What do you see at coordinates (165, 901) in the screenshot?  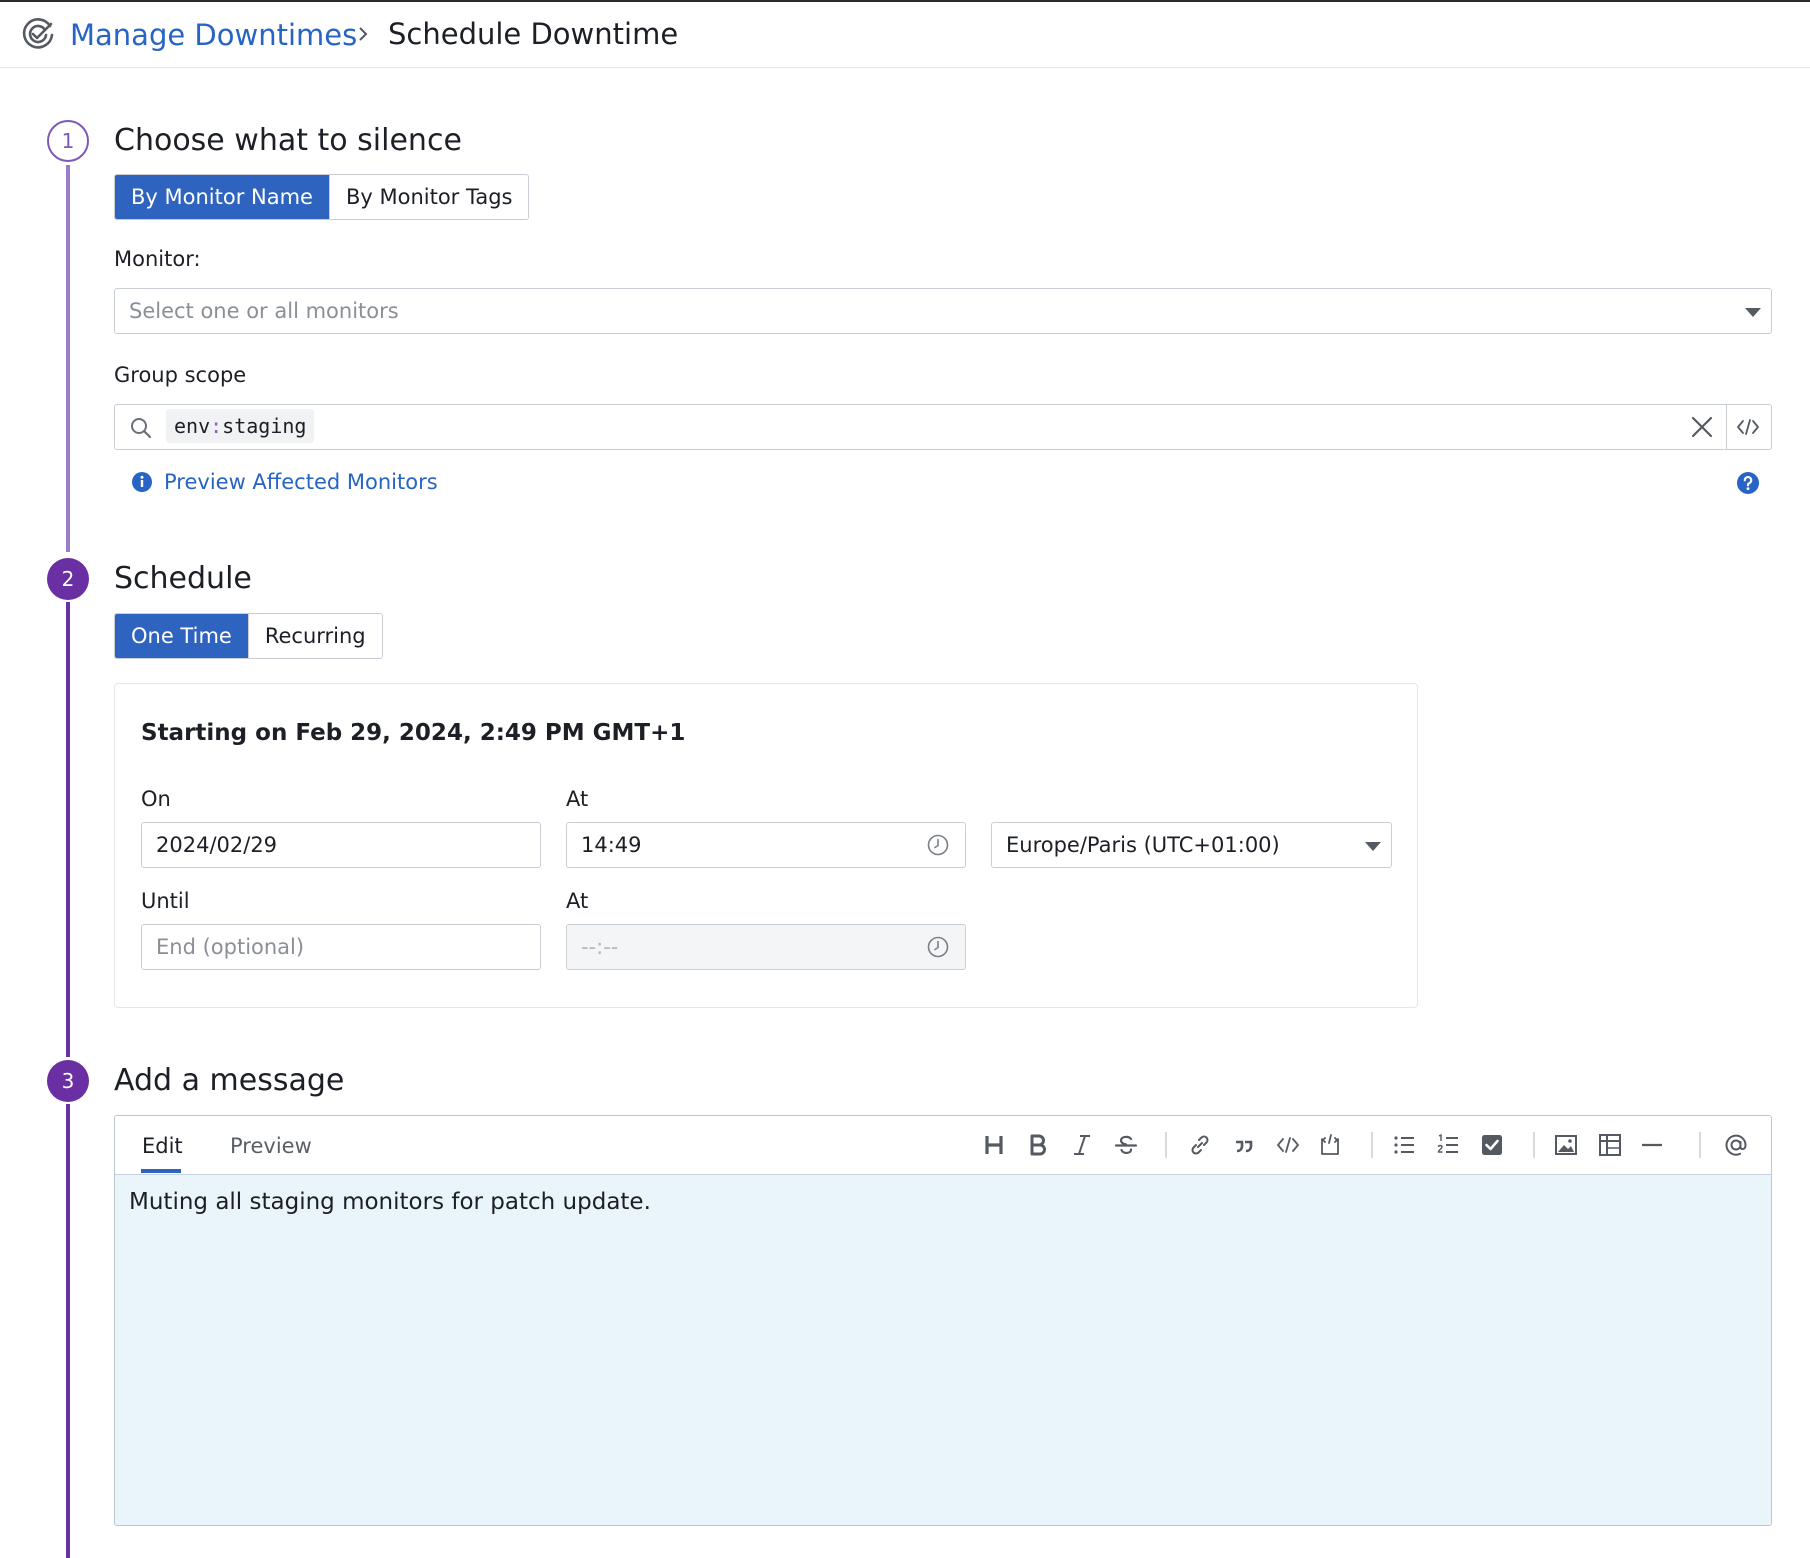 I see `until-label: Until` at bounding box center [165, 901].